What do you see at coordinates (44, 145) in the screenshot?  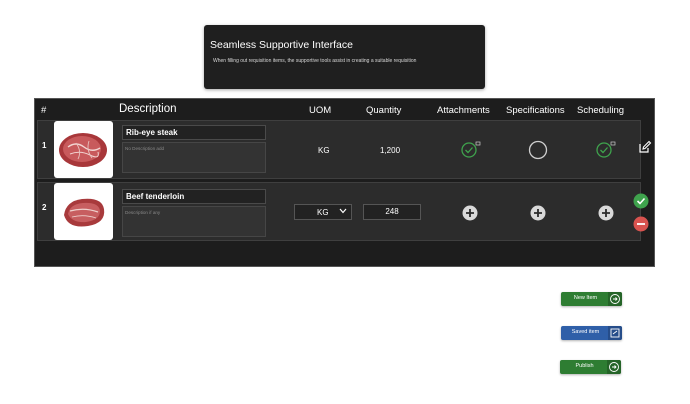 I see `row-number: 1` at bounding box center [44, 145].